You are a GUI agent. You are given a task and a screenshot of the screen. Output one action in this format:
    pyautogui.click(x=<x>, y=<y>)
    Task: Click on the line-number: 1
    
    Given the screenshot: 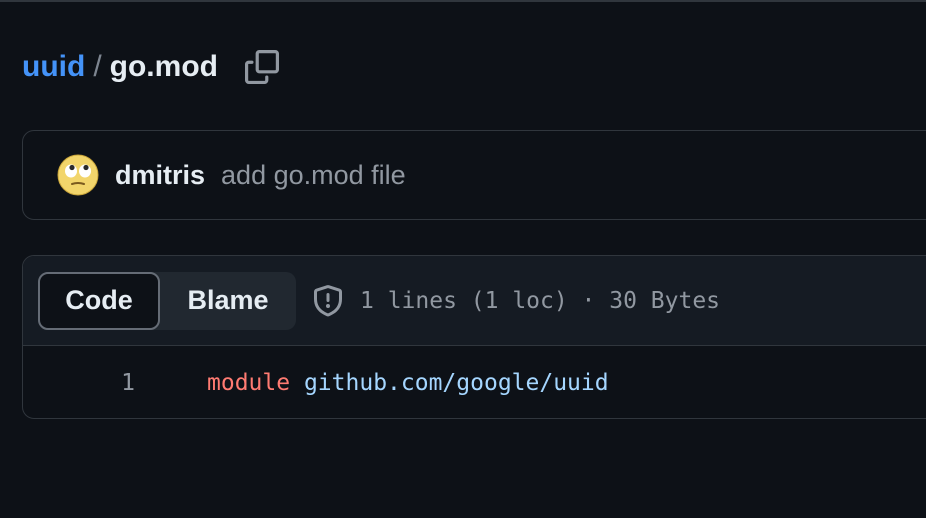 What is the action you would take?
    pyautogui.click(x=79, y=383)
    